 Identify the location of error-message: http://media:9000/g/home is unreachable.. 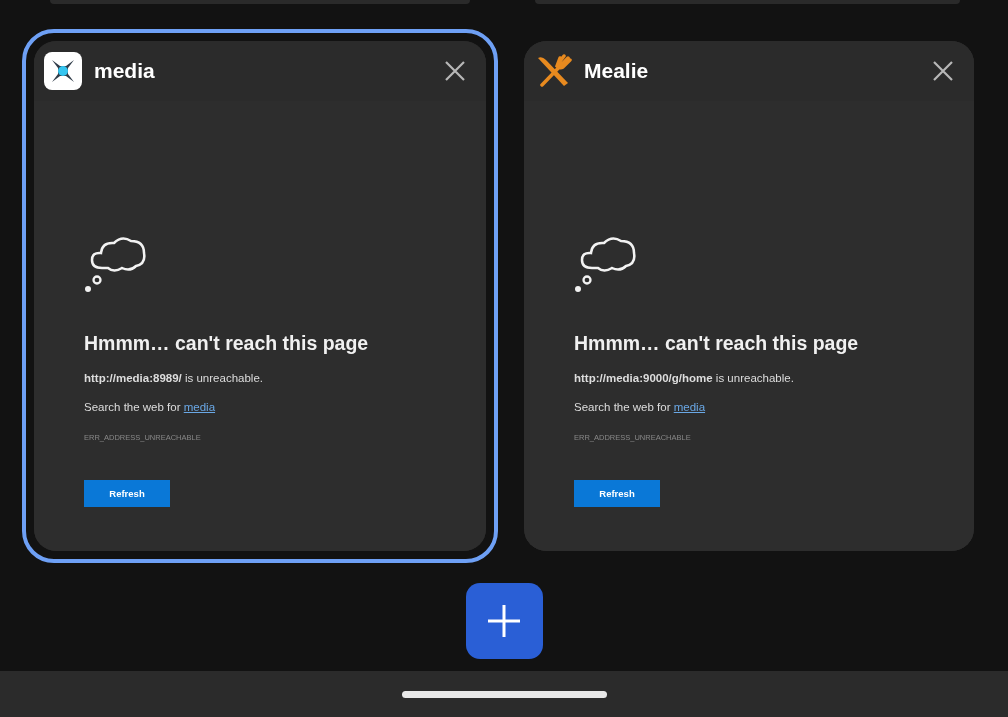
(684, 378).